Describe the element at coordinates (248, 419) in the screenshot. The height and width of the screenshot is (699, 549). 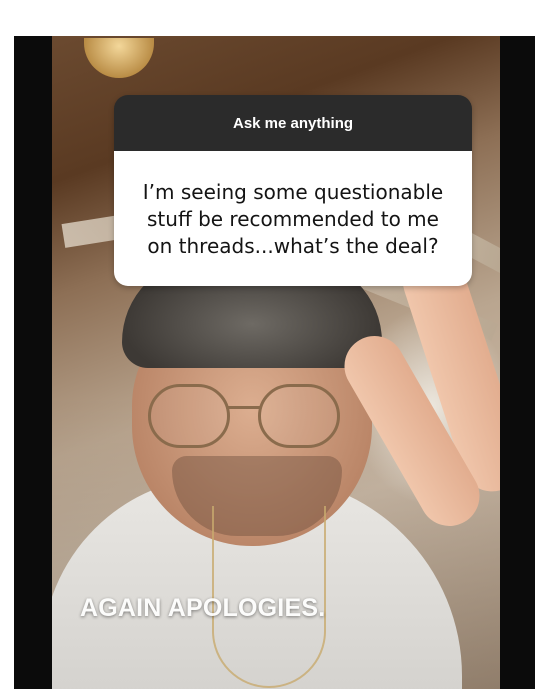
I see `glasses` at that location.